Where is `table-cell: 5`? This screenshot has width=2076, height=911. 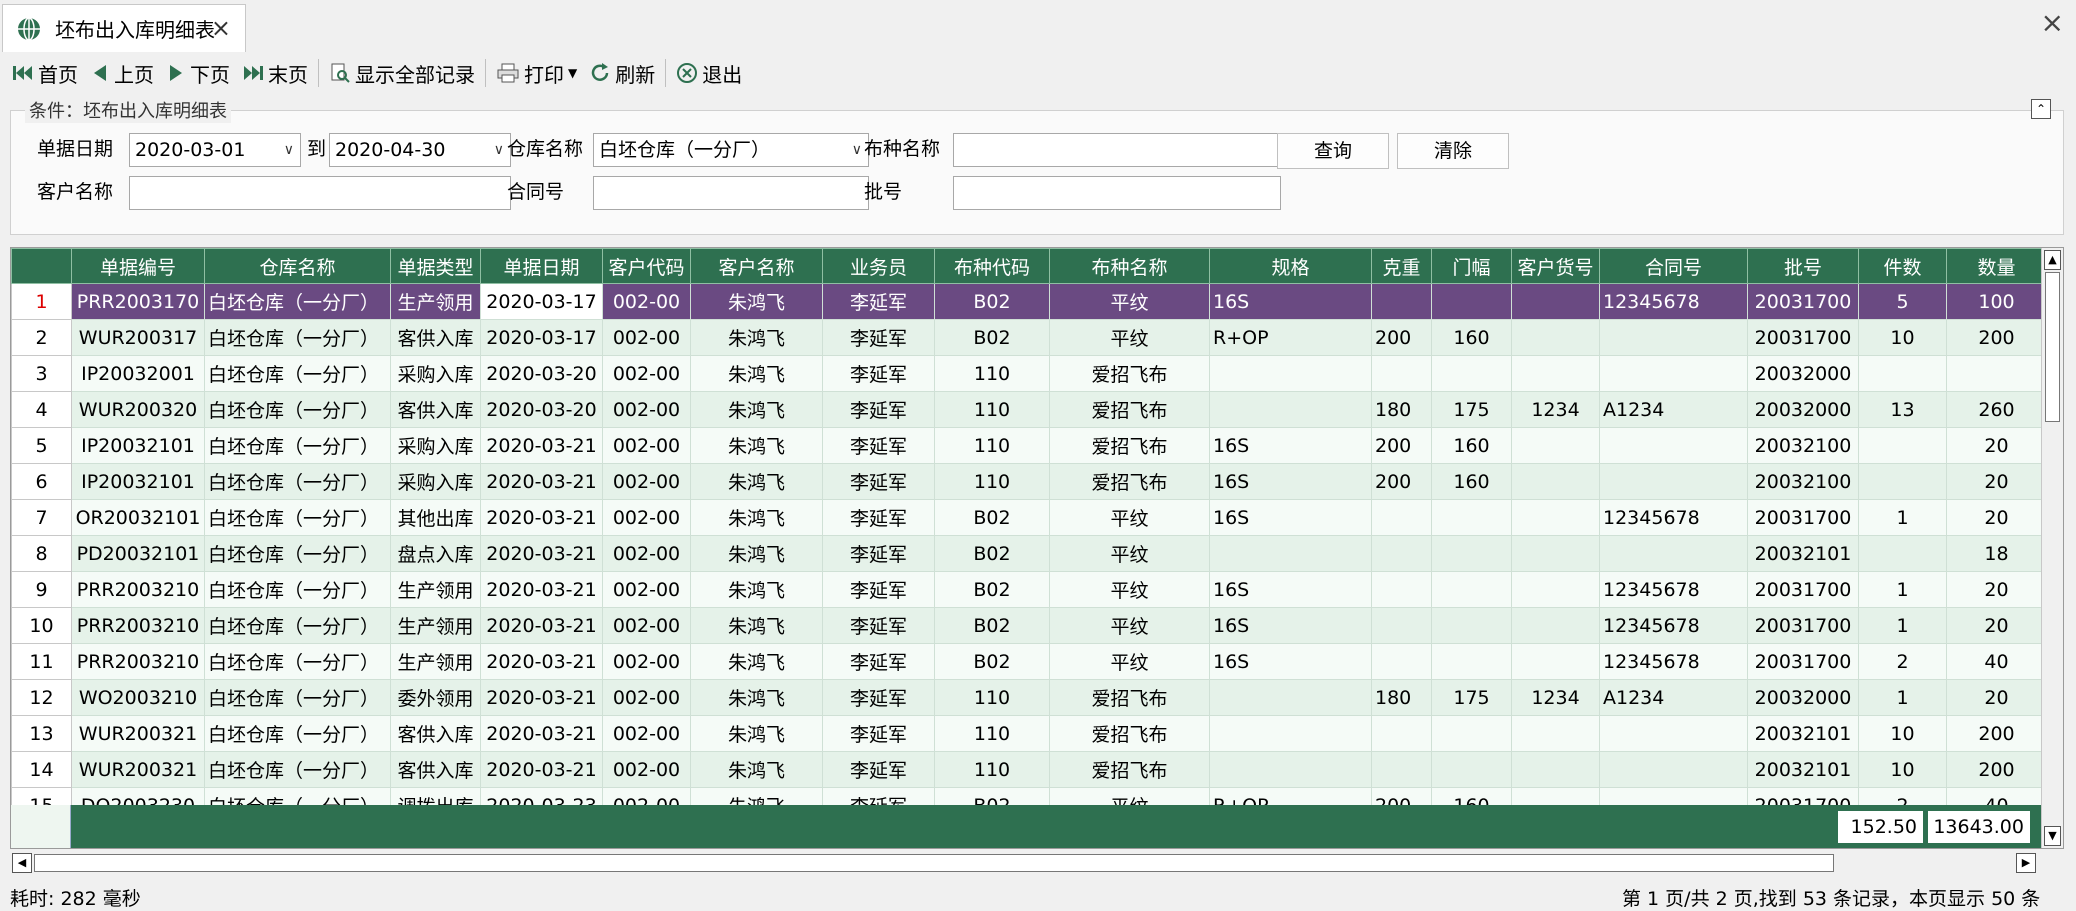
table-cell: 5 is located at coordinates (1902, 301).